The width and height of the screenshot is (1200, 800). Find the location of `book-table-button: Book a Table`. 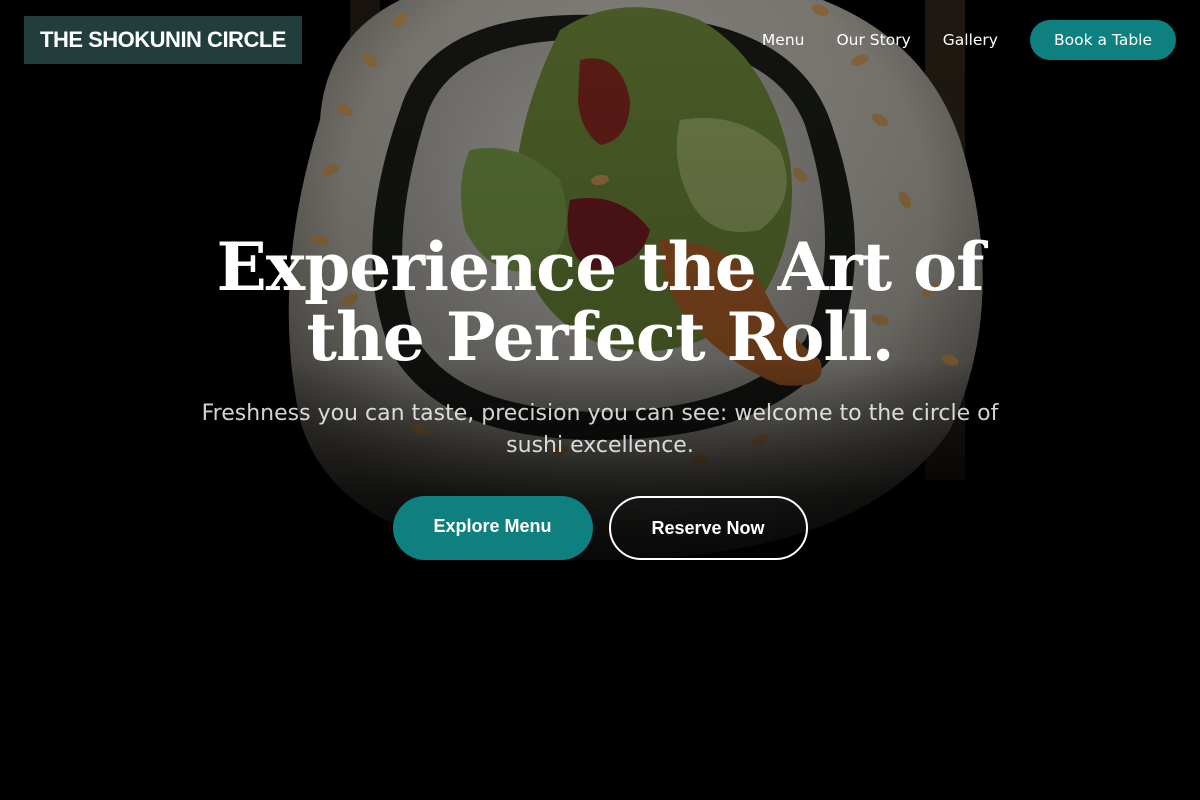

book-table-button: Book a Table is located at coordinates (1102, 40).